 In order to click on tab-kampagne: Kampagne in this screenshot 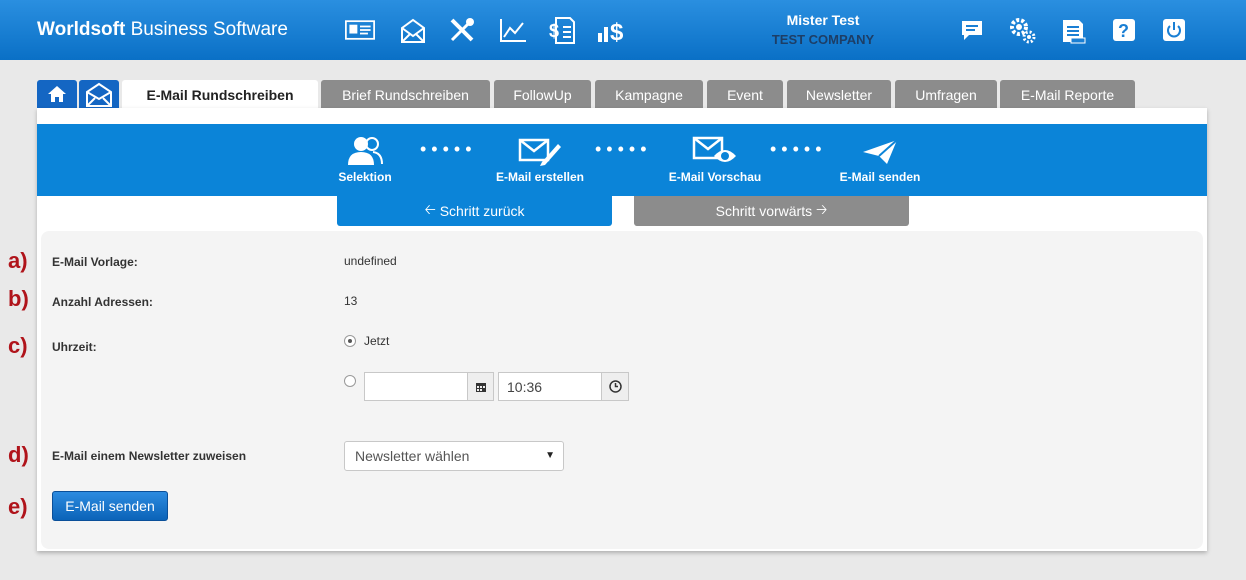, I will do `click(649, 95)`.